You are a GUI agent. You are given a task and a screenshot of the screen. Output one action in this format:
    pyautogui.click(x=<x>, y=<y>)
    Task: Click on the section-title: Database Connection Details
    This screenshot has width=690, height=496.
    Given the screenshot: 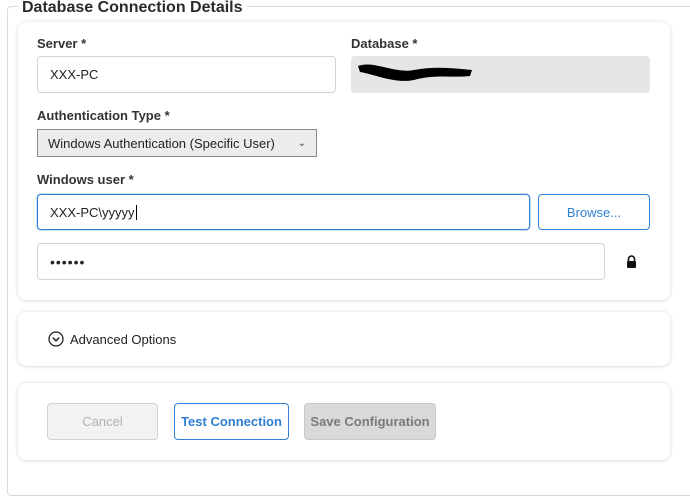 What is the action you would take?
    pyautogui.click(x=132, y=8)
    